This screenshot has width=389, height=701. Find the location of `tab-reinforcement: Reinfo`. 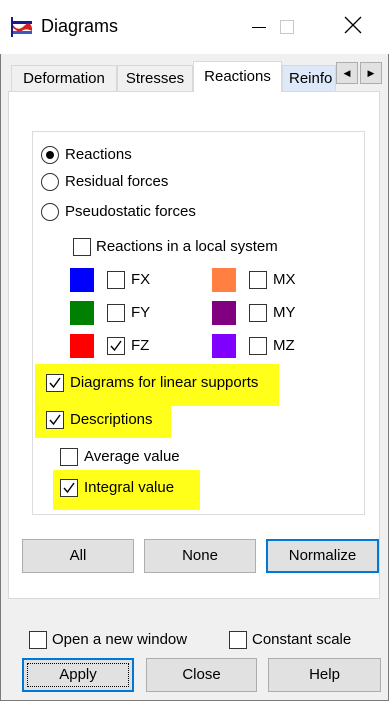

tab-reinforcement: Reinfo is located at coordinates (309, 78).